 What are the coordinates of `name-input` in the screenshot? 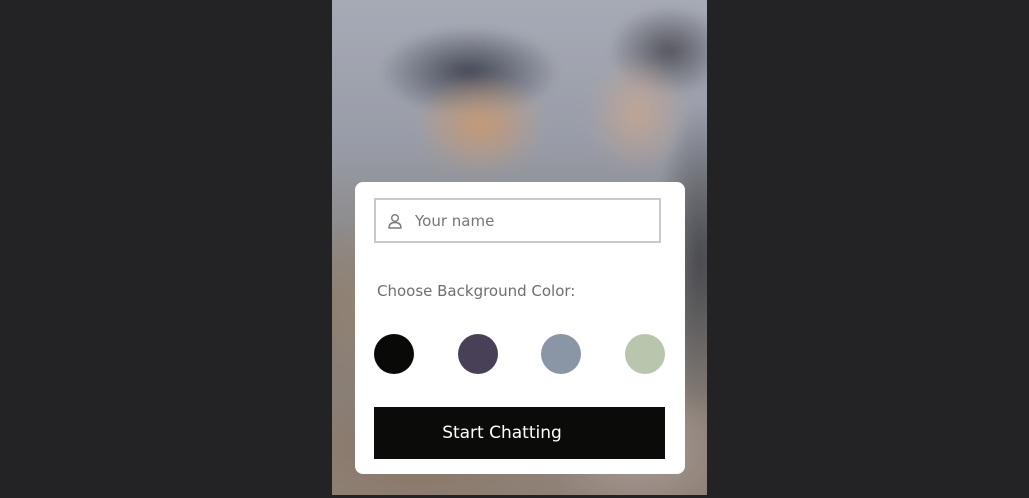 It's located at (530, 220).